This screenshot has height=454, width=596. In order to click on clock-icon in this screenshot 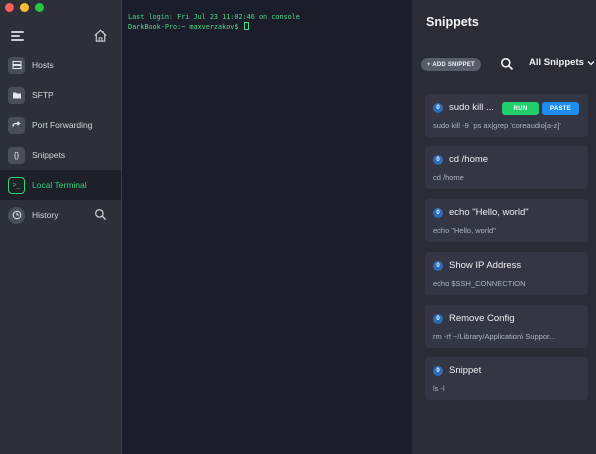, I will do `click(16, 215)`.